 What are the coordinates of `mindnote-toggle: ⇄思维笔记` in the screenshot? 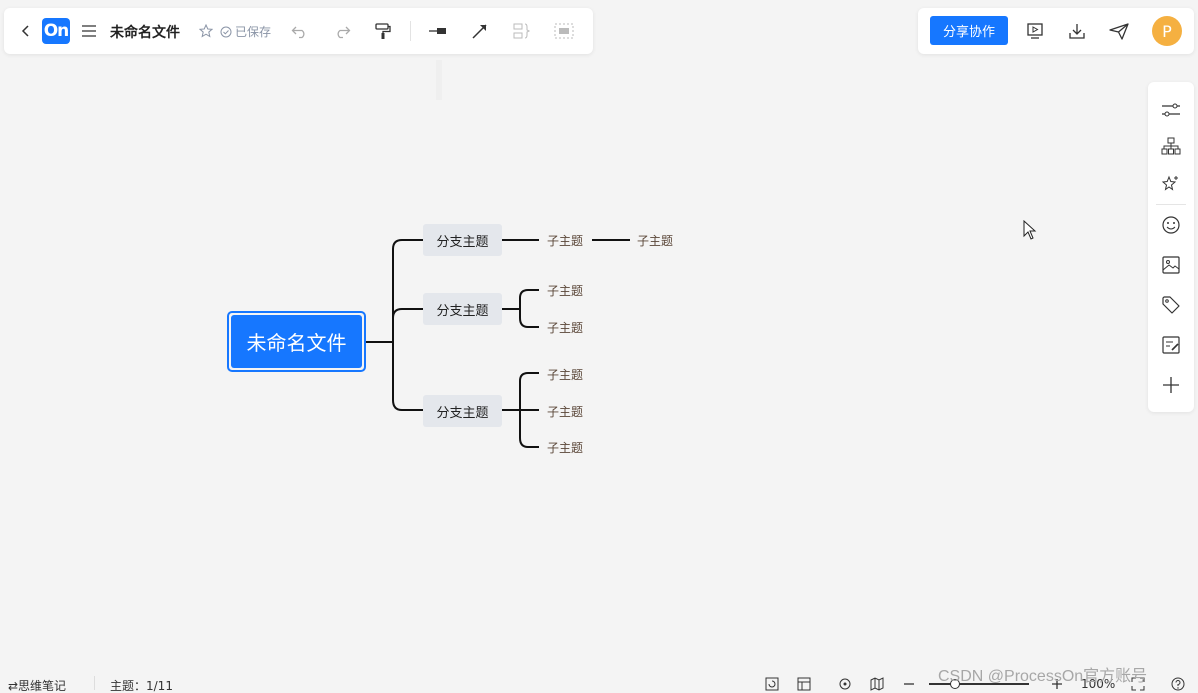 It's located at (37, 685).